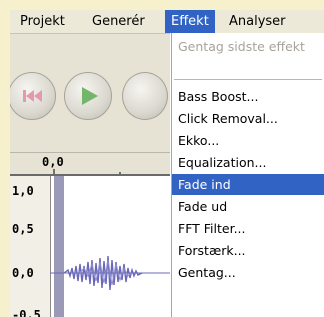 This screenshot has height=317, width=324. What do you see at coordinates (145, 96) in the screenshot?
I see `stop-button-partial` at bounding box center [145, 96].